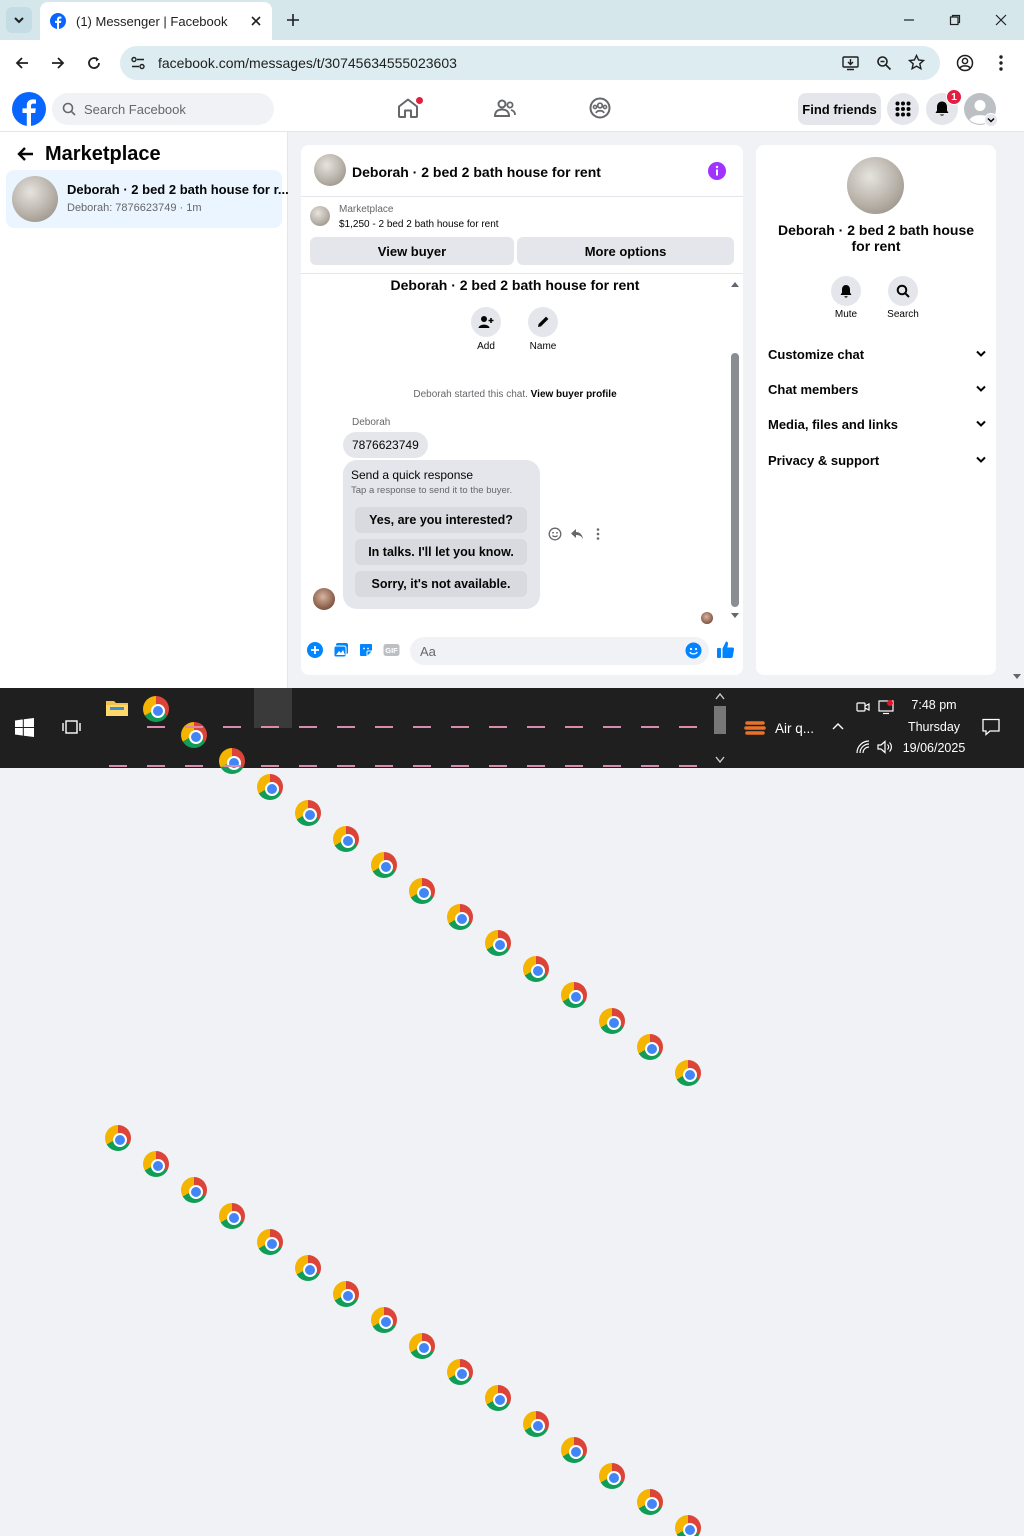  I want to click on new-tab-button, so click(293, 20).